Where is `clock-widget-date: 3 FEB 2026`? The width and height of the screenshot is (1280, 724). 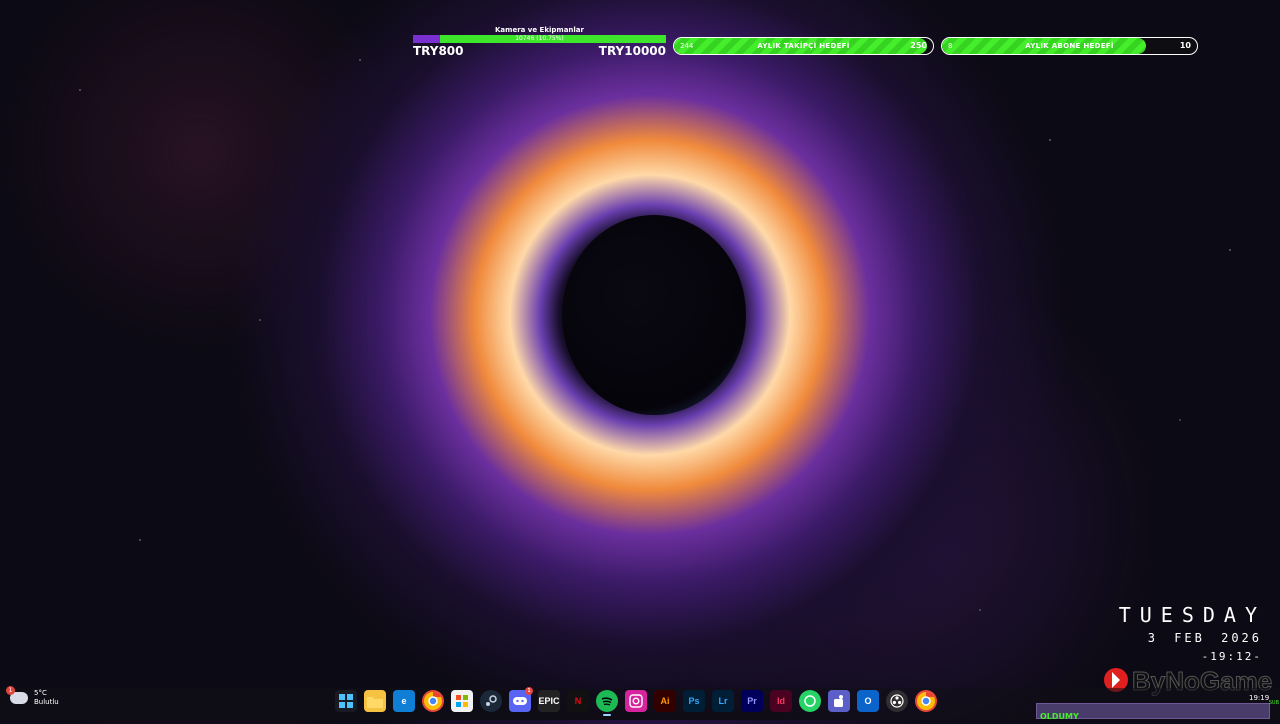 clock-widget-date: 3 FEB 2026 is located at coordinates (1204, 638).